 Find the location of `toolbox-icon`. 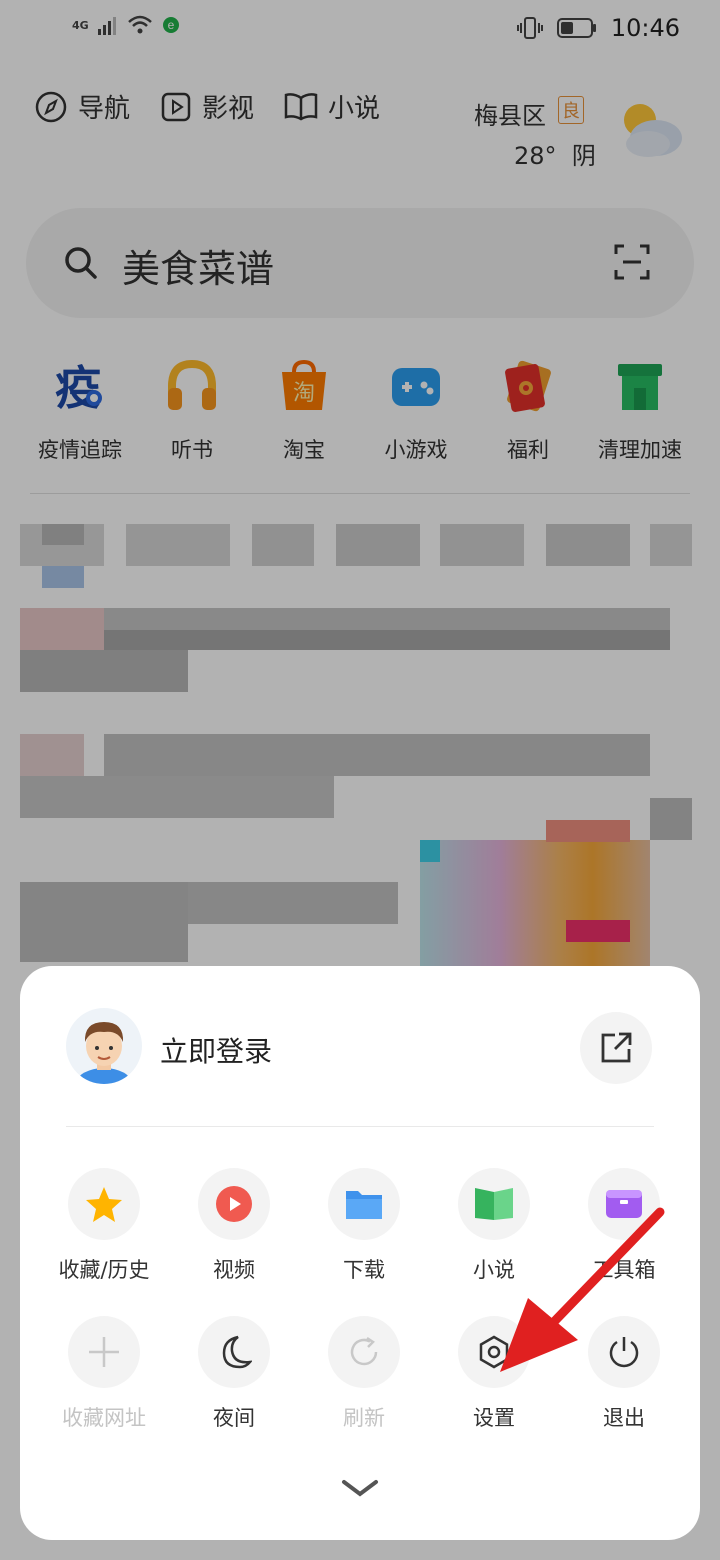

toolbox-icon is located at coordinates (624, 1204).